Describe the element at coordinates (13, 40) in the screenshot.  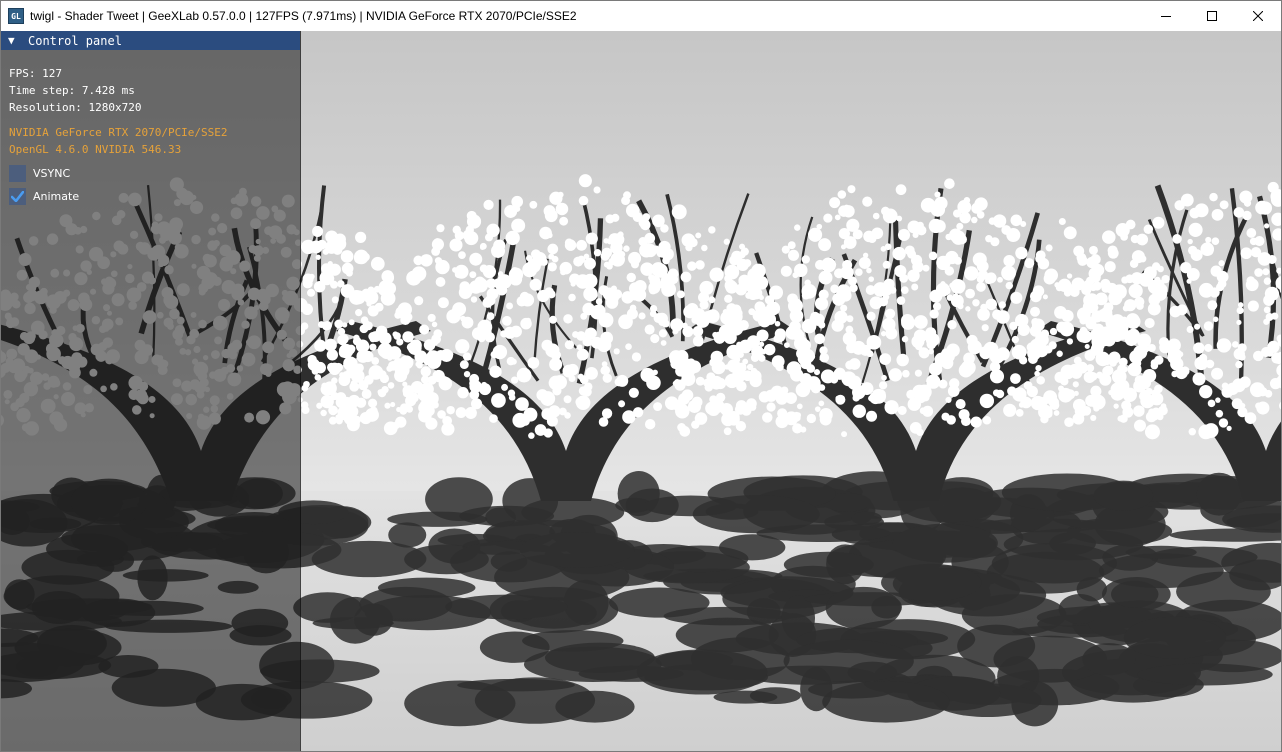
I see `collapse-triangle-icon: ▼` at that location.